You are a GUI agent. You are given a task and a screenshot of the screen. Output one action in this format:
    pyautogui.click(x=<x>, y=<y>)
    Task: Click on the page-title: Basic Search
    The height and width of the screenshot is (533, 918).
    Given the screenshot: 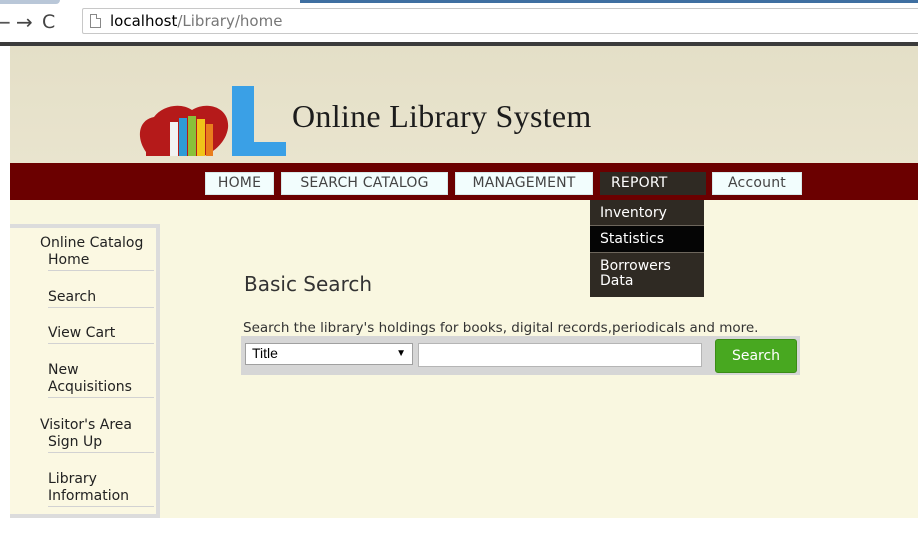 What is the action you would take?
    pyautogui.click(x=308, y=284)
    